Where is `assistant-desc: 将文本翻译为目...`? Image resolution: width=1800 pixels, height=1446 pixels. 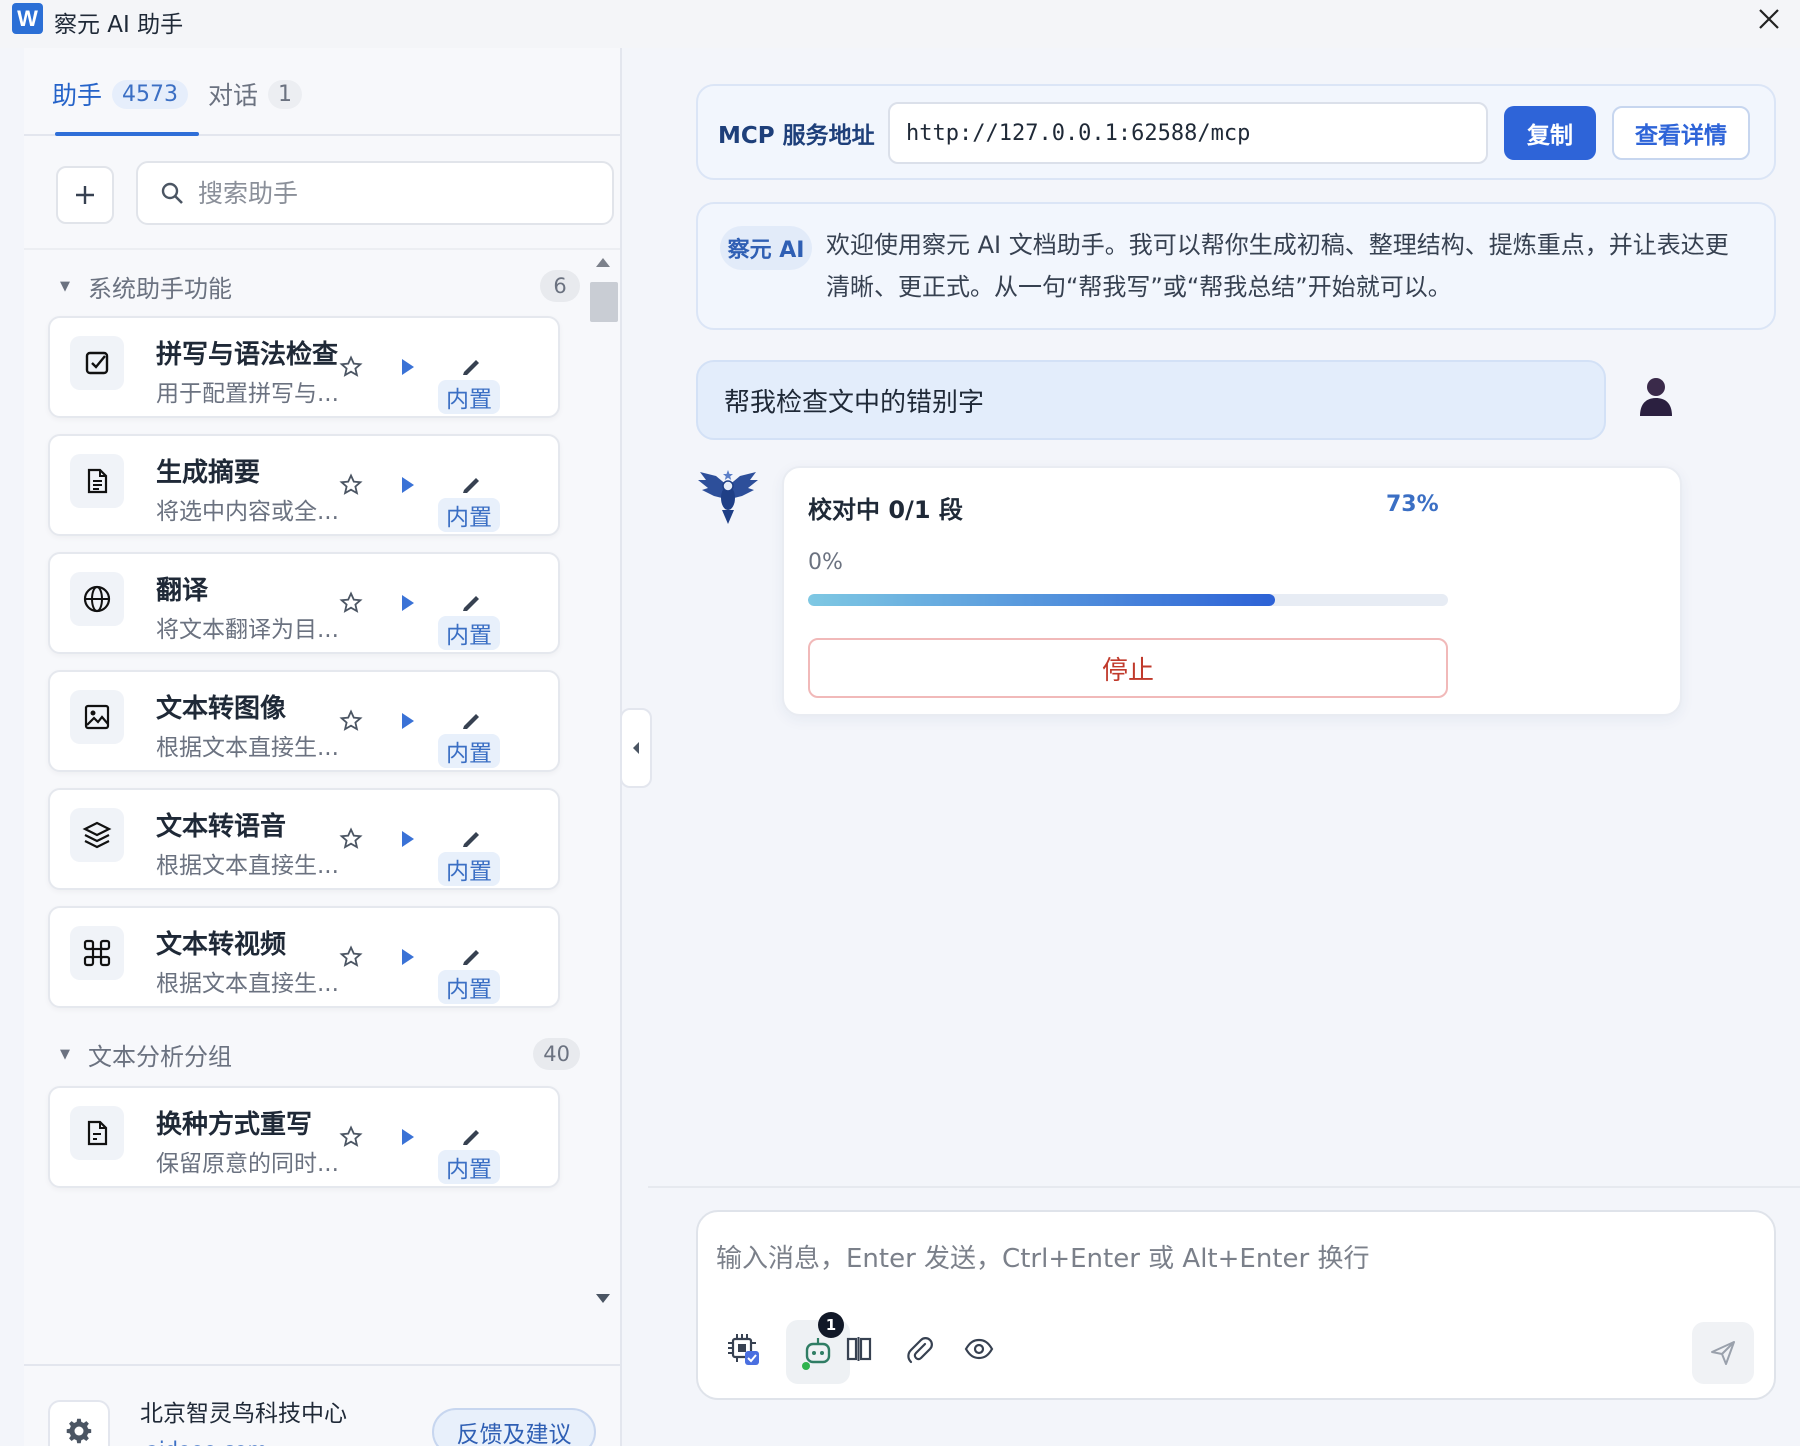 assistant-desc: 将文本翻译为目... is located at coordinates (247, 630).